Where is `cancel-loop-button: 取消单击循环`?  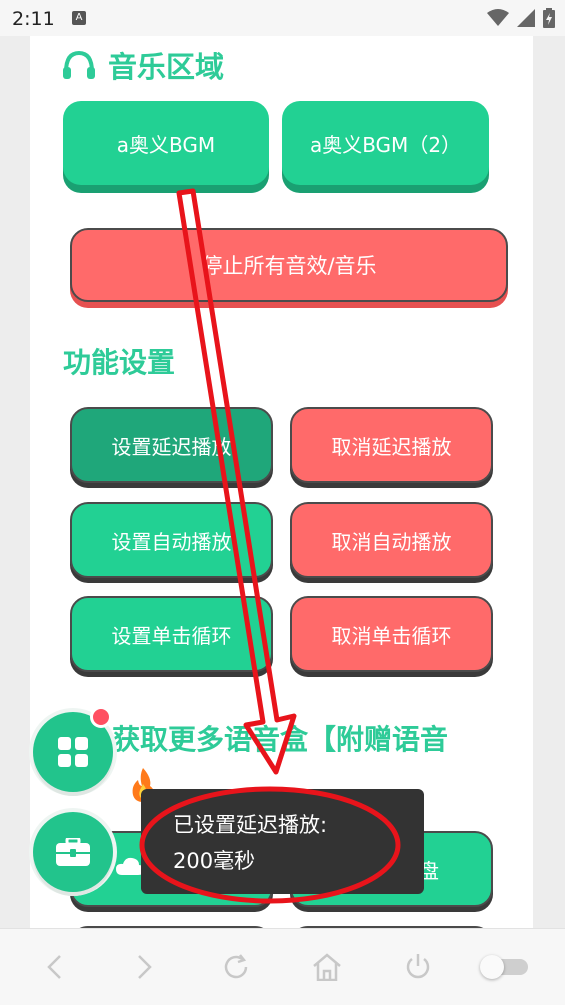
cancel-loop-button: 取消单击循环 is located at coordinates (391, 634).